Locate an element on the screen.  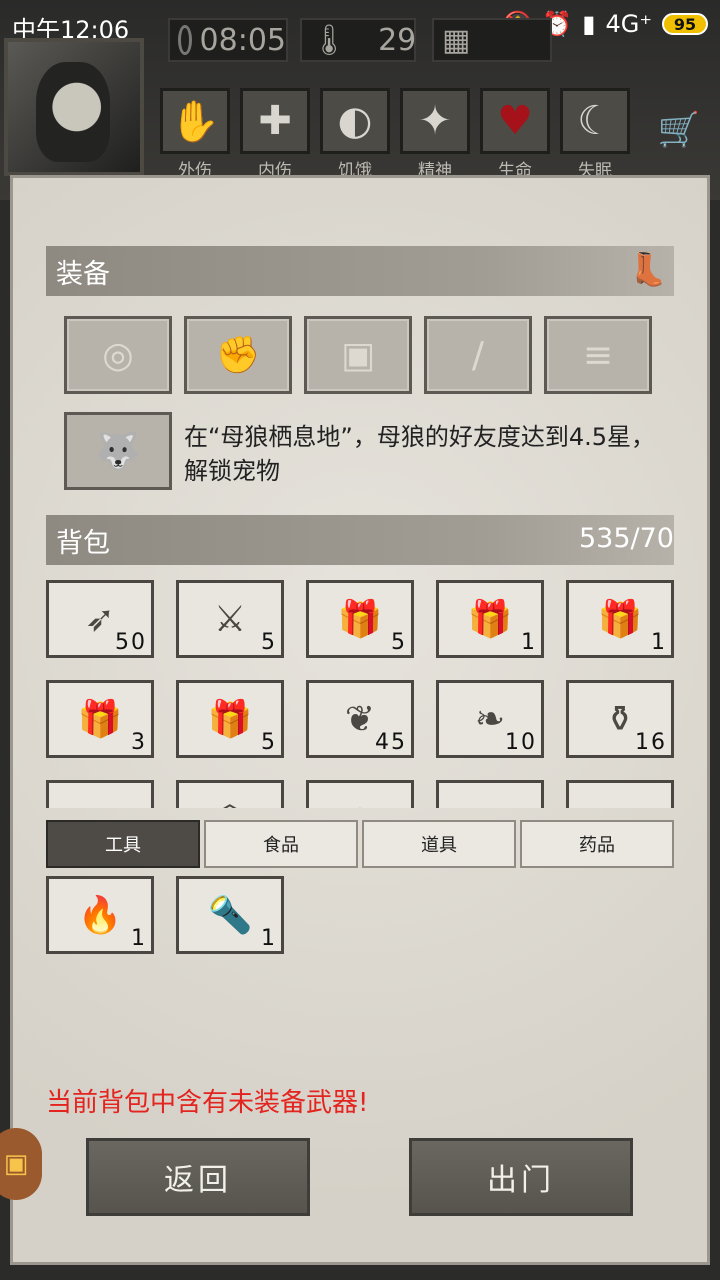
bottle-icon: ⚱ is located at coordinates (620, 719).